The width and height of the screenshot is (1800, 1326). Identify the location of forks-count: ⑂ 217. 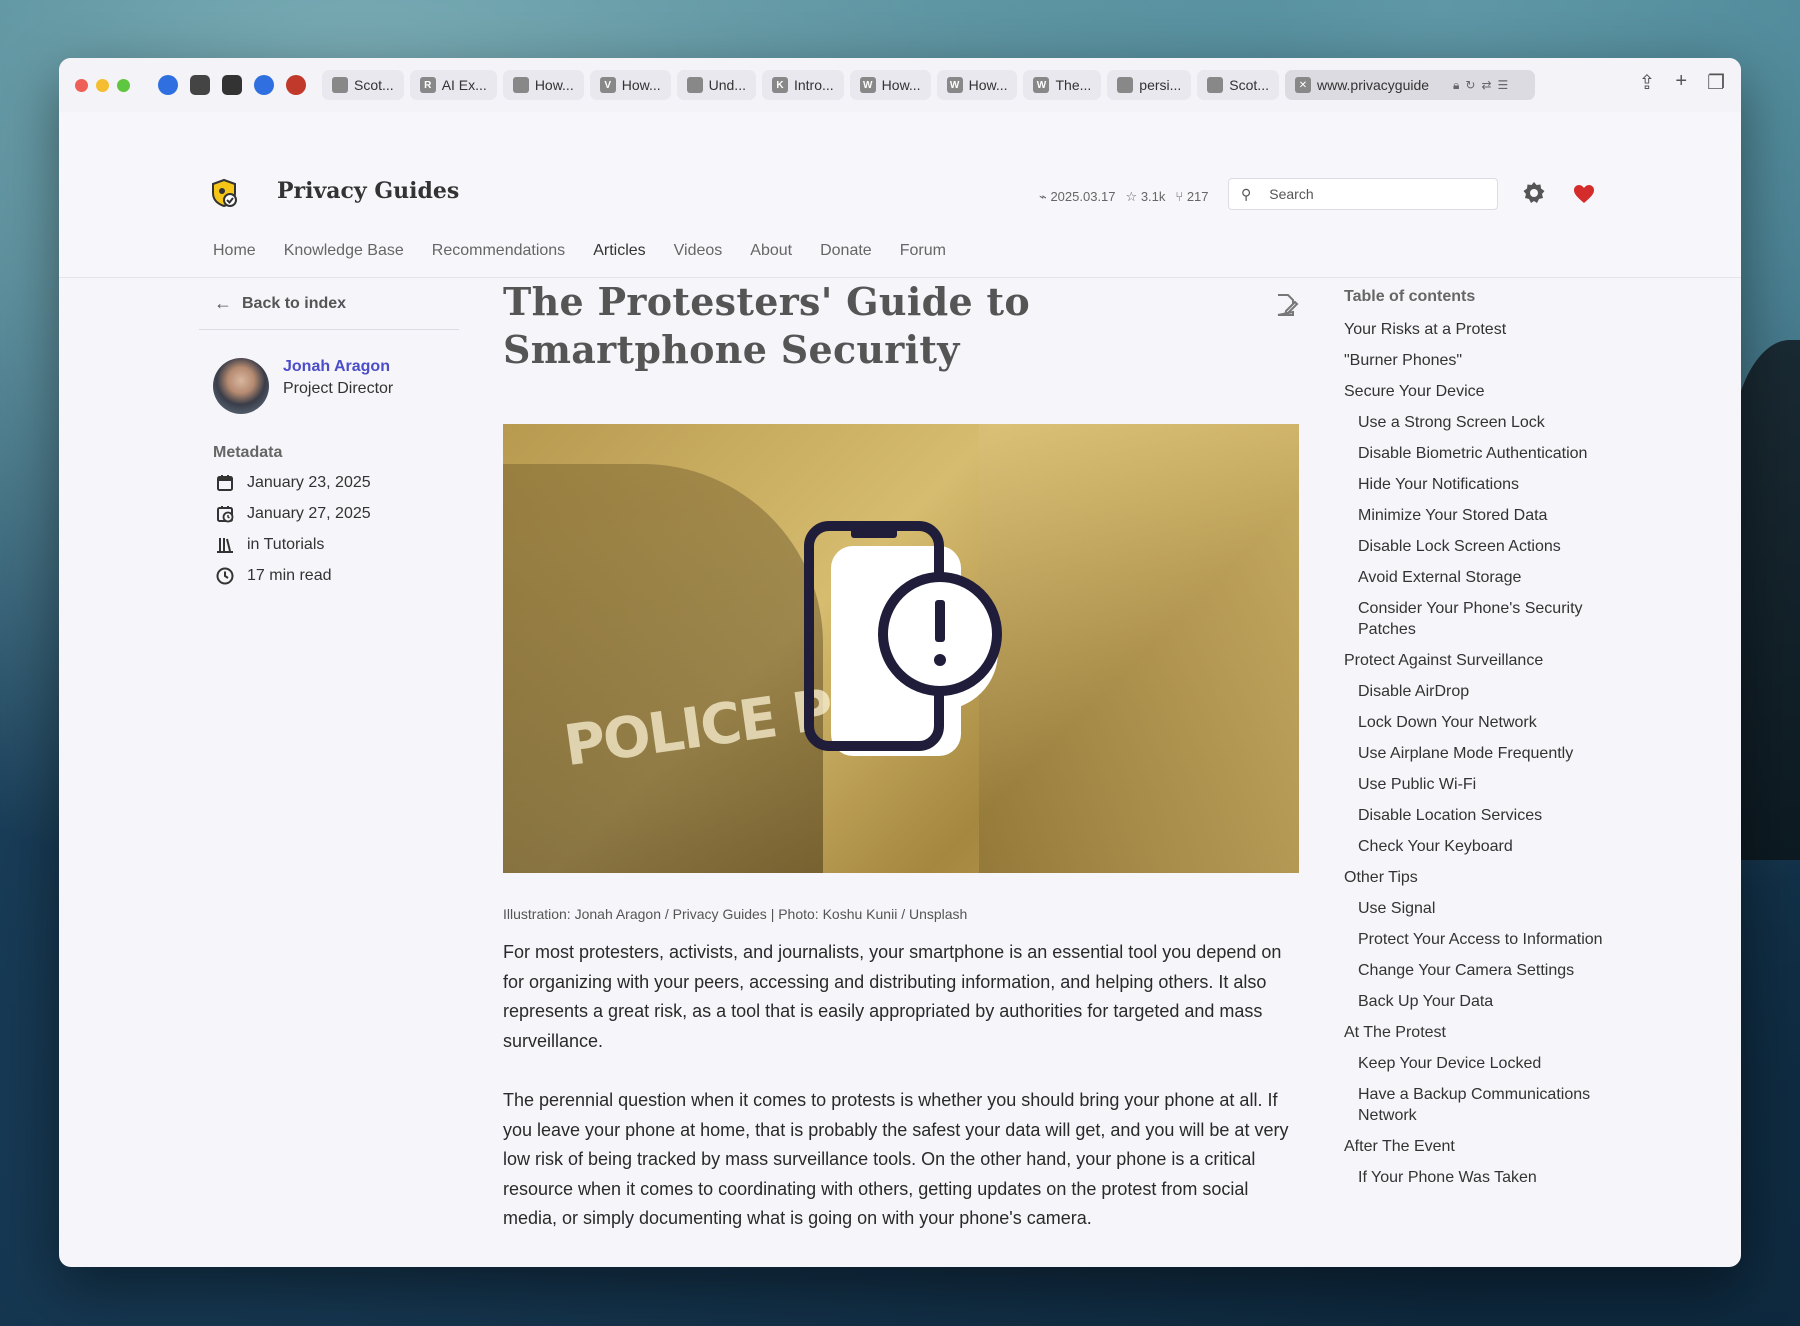
(1192, 196).